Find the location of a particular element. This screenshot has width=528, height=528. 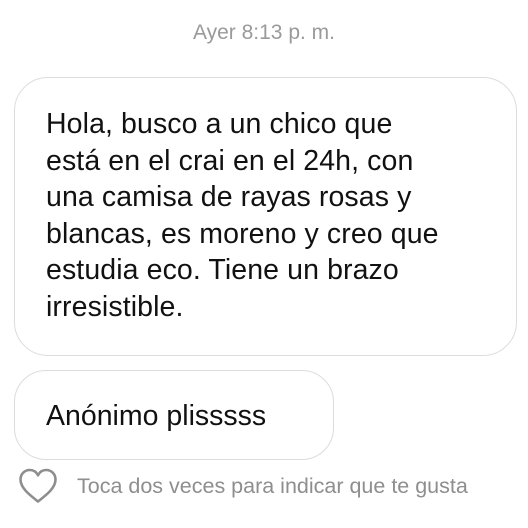

message-timestamp: Ayer 8:13 p. m. is located at coordinates (264, 32).